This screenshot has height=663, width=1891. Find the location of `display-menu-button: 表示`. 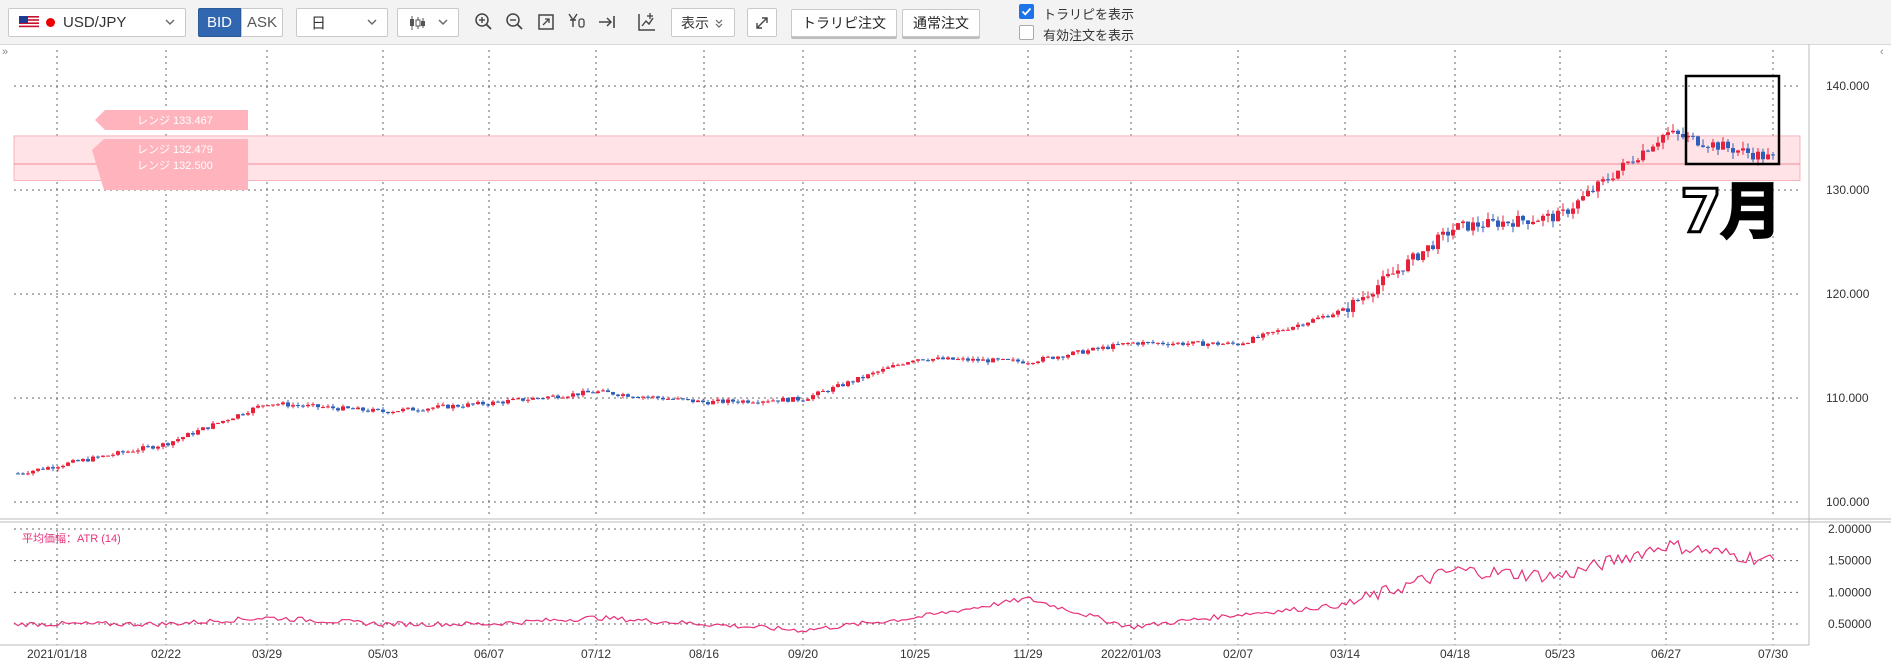

display-menu-button: 表示 is located at coordinates (703, 22).